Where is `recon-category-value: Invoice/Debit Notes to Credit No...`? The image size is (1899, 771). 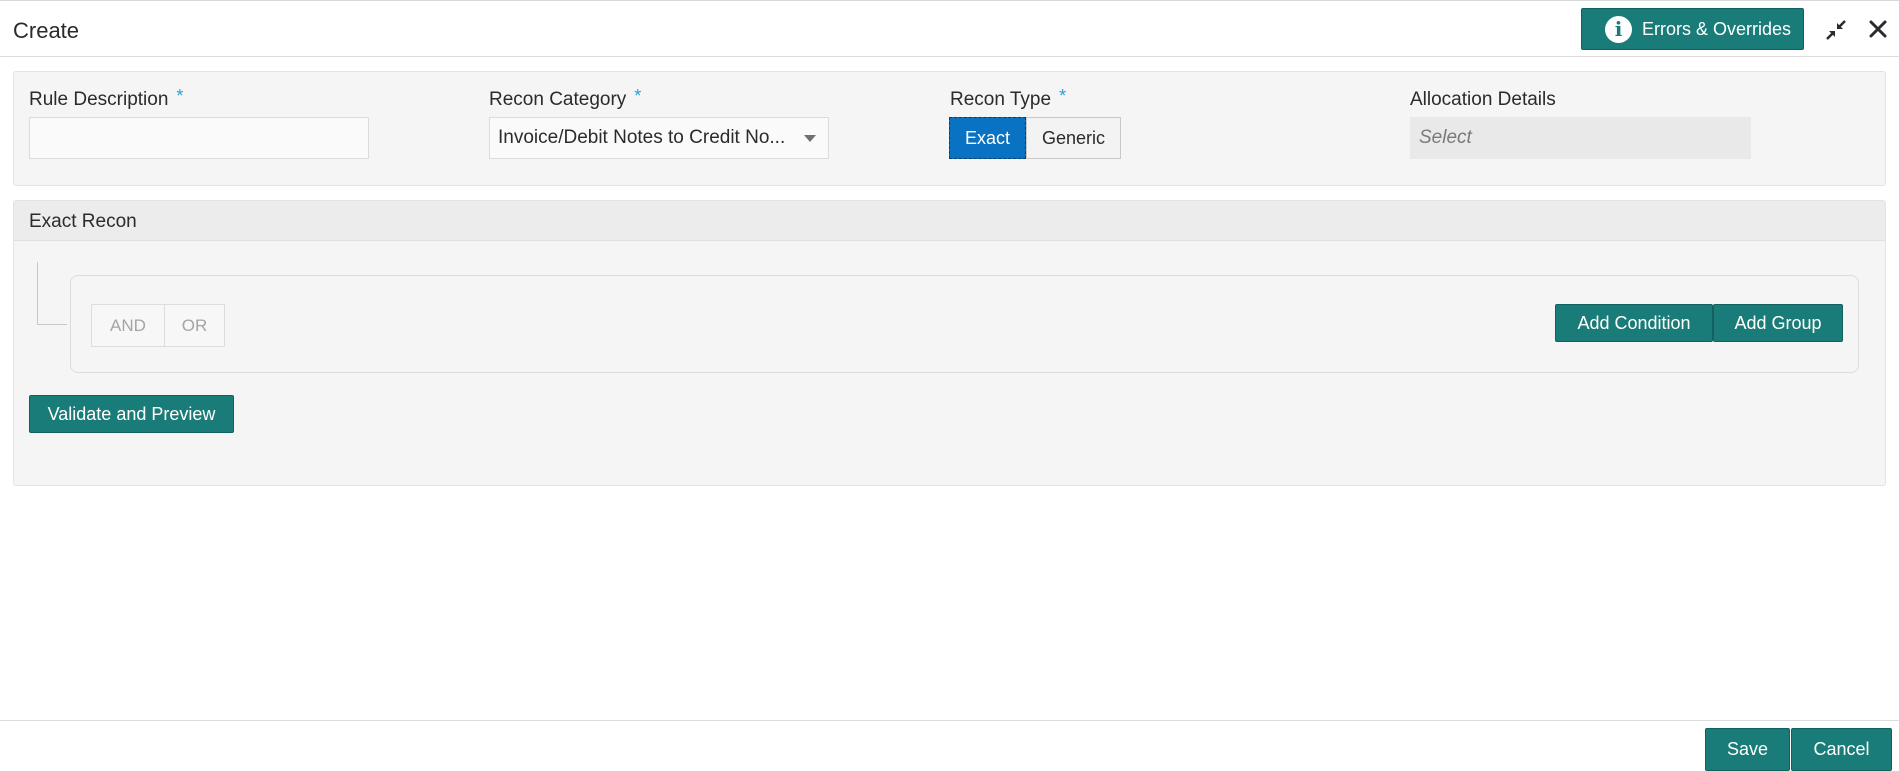 recon-category-value: Invoice/Debit Notes to Credit No... is located at coordinates (642, 137).